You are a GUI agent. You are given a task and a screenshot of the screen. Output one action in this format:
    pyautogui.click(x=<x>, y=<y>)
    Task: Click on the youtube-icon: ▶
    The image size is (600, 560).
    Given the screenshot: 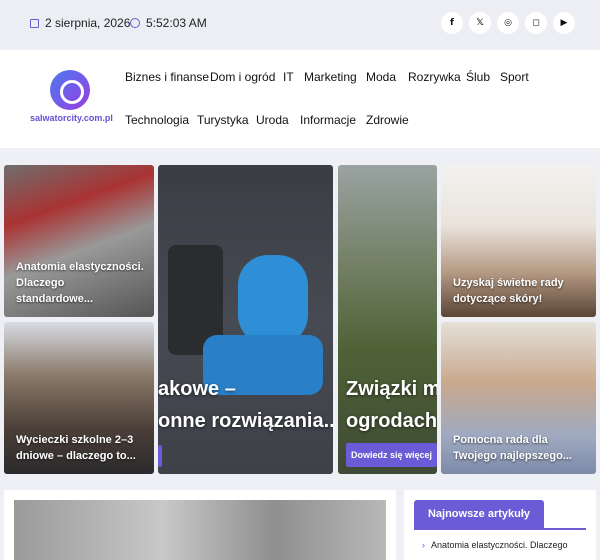 What is the action you would take?
    pyautogui.click(x=564, y=23)
    